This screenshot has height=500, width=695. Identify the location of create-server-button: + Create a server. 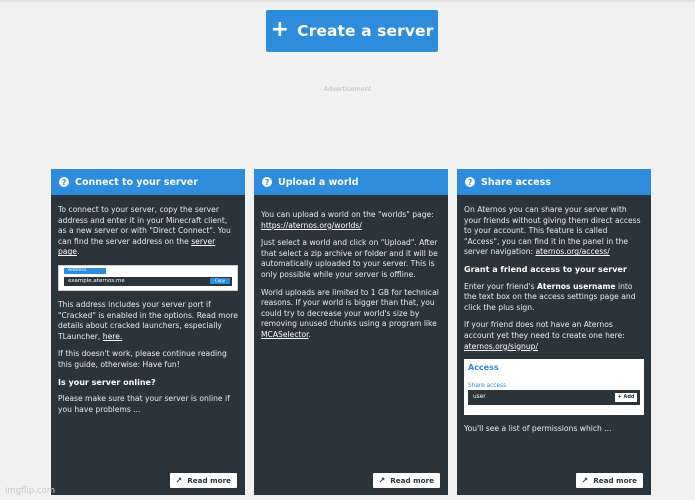
(352, 31).